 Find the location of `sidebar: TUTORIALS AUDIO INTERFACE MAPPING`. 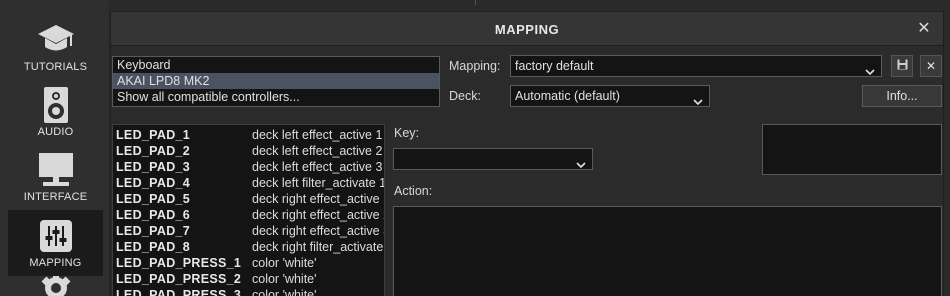

sidebar: TUTORIALS AUDIO INTERFACE MAPPING is located at coordinates (54, 148).